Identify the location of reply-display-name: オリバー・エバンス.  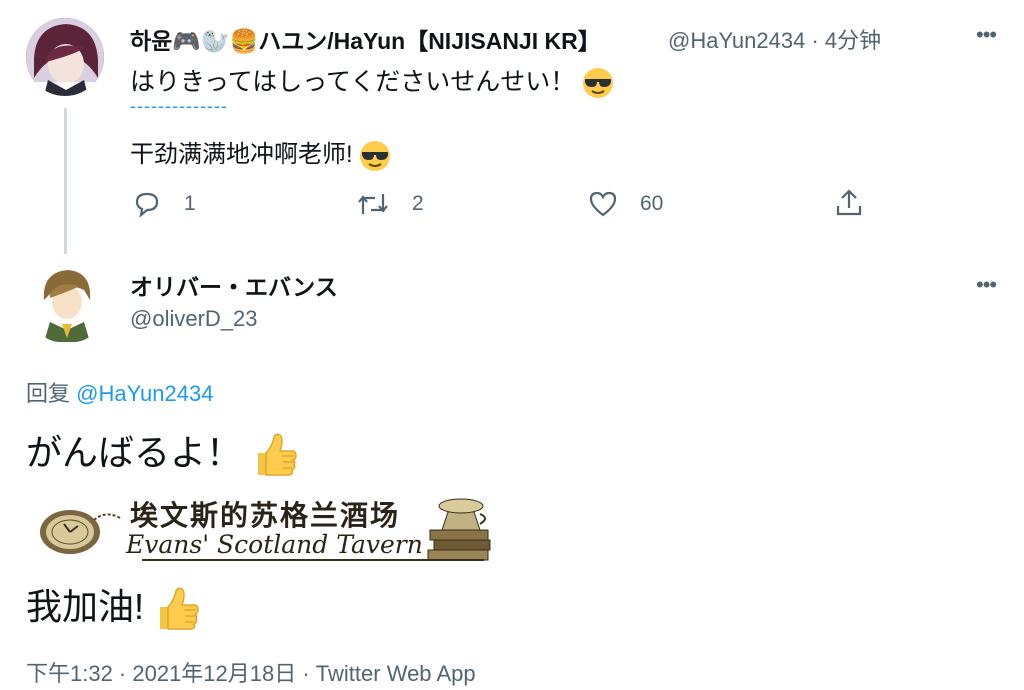
(234, 285).